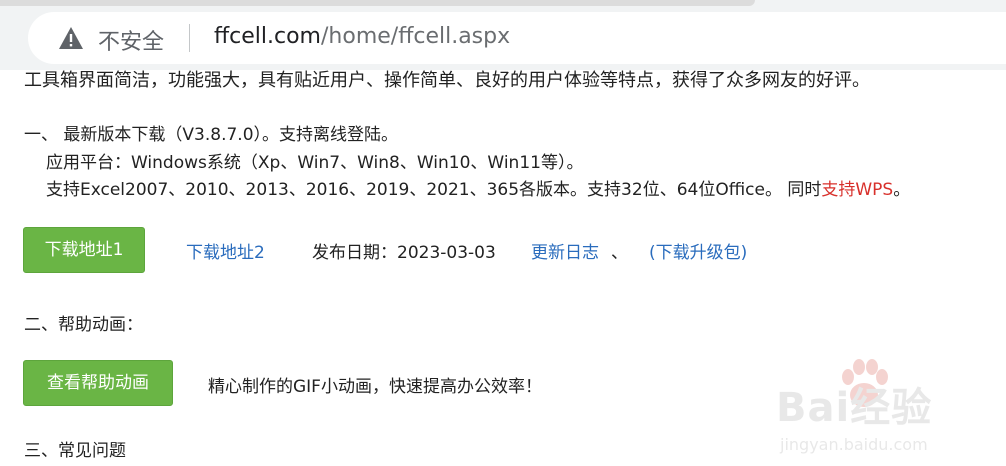 The width and height of the screenshot is (1006, 466). What do you see at coordinates (698, 250) in the screenshot?
I see `upgrade-package-link: (下载升级包)` at bounding box center [698, 250].